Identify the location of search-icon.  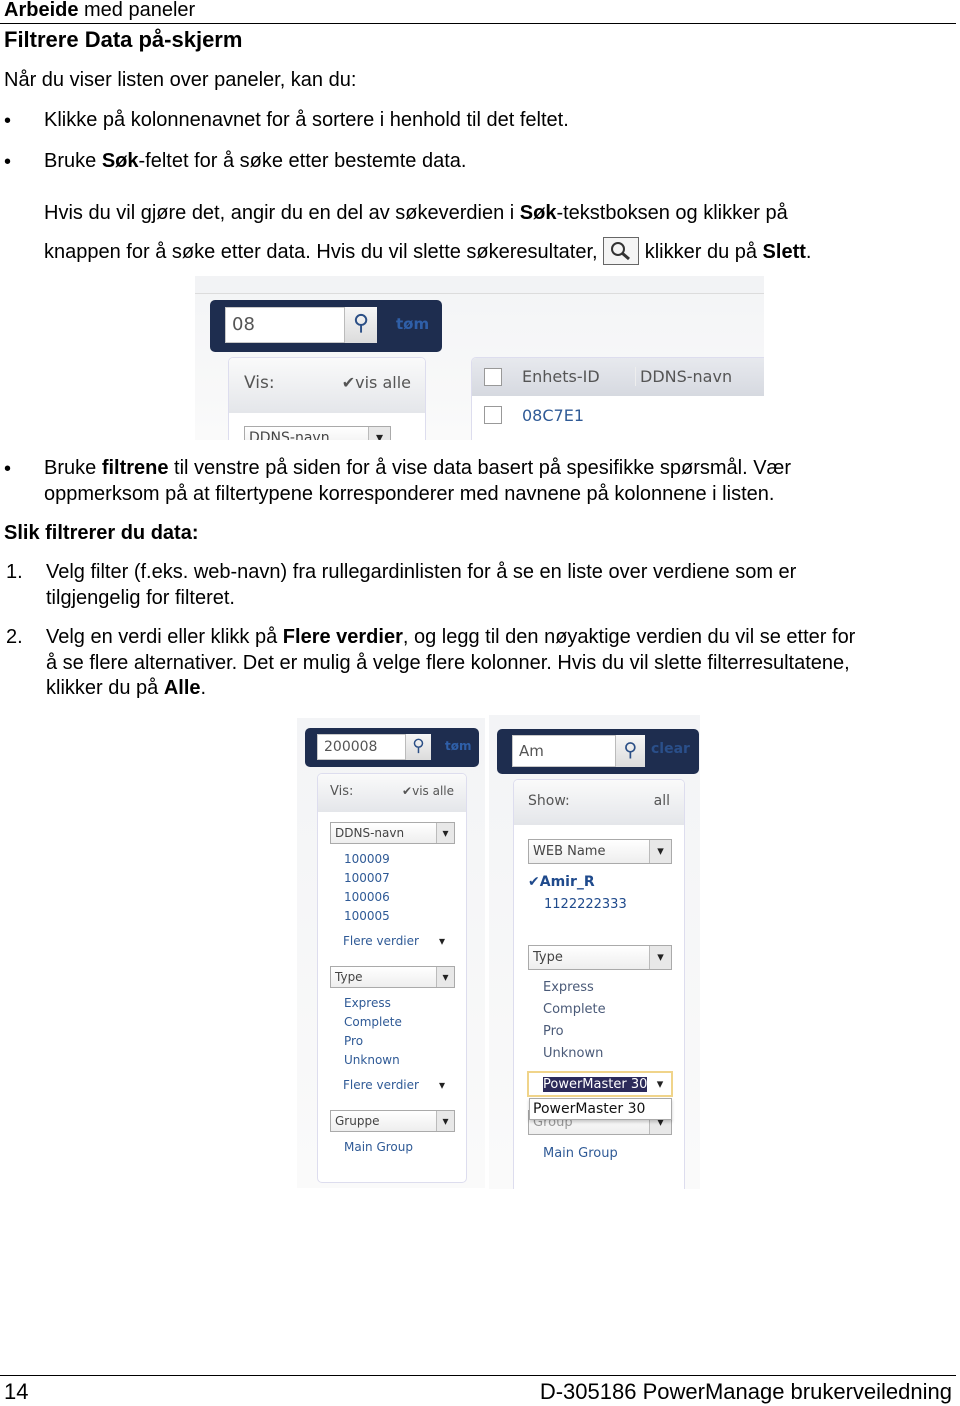
(621, 251).